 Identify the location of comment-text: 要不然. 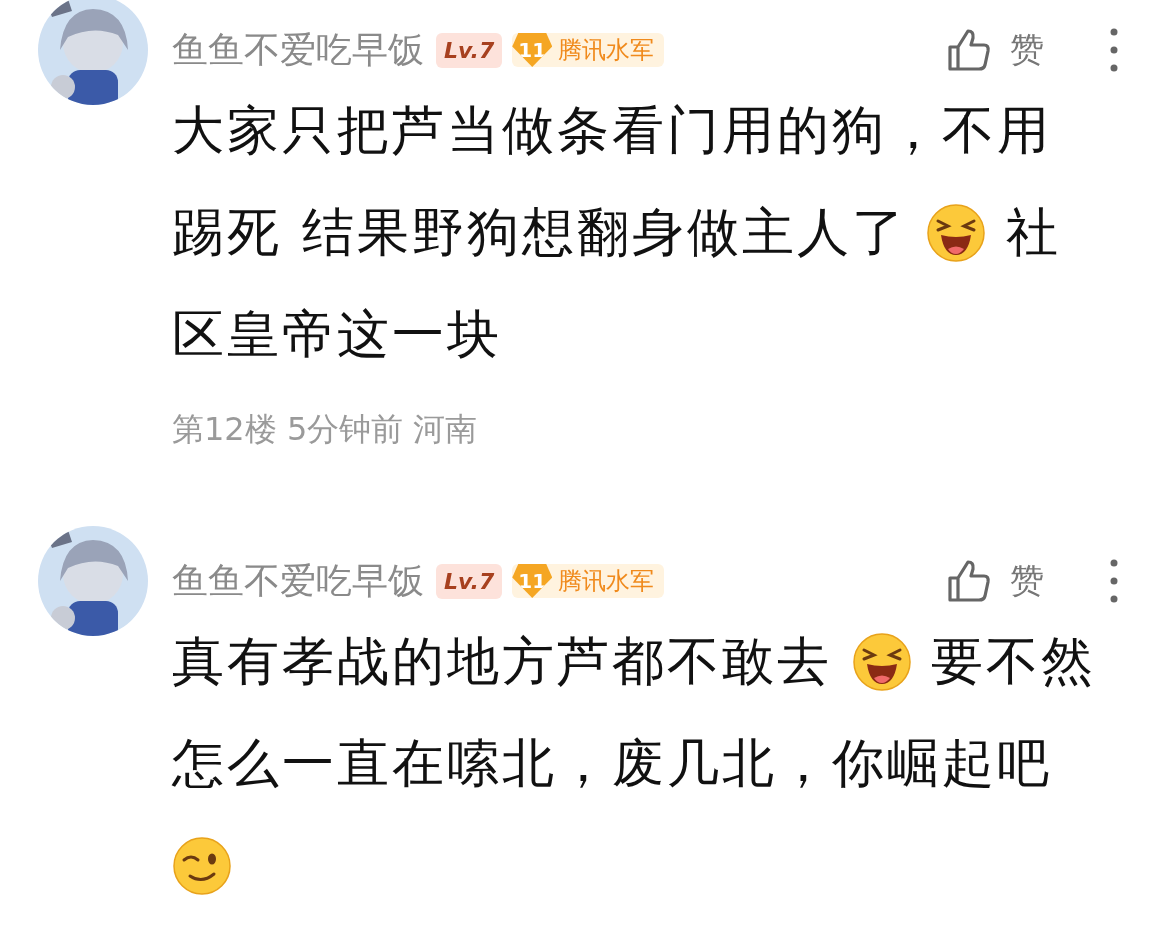
(1013, 661).